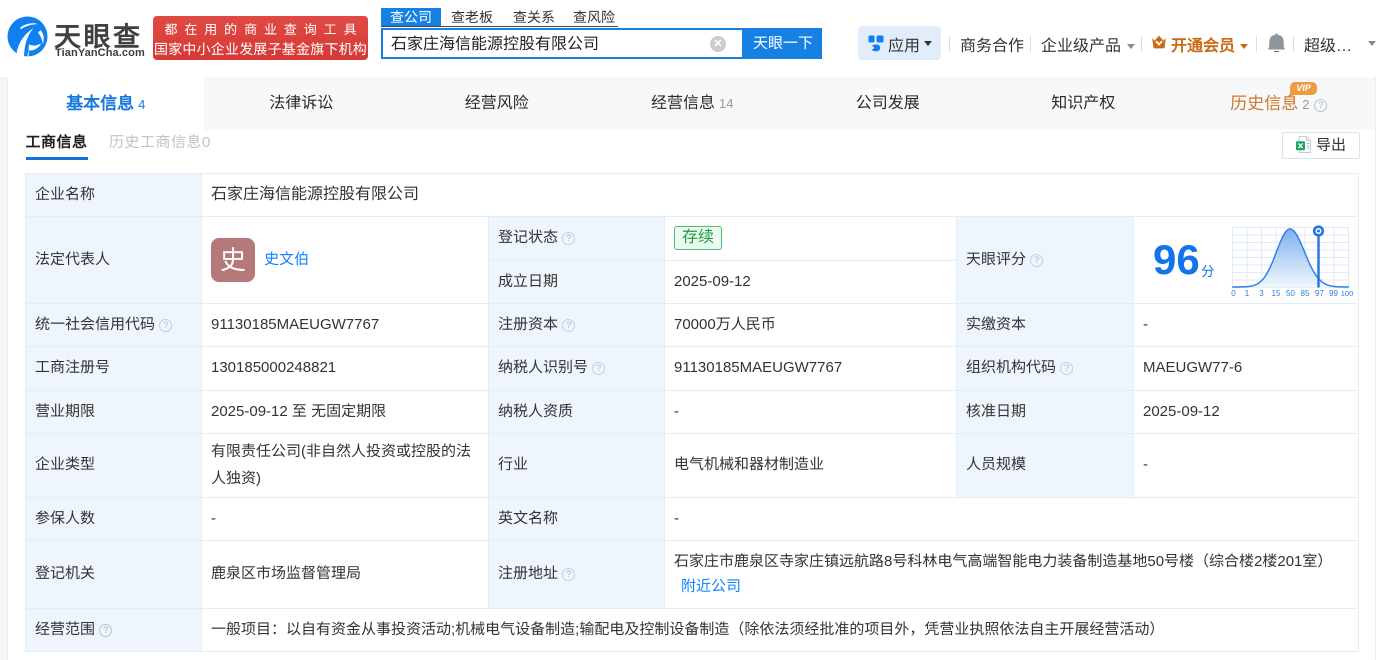 The image size is (1383, 660). Describe the element at coordinates (1233, 293) in the screenshot. I see `svg-text: 0` at that location.